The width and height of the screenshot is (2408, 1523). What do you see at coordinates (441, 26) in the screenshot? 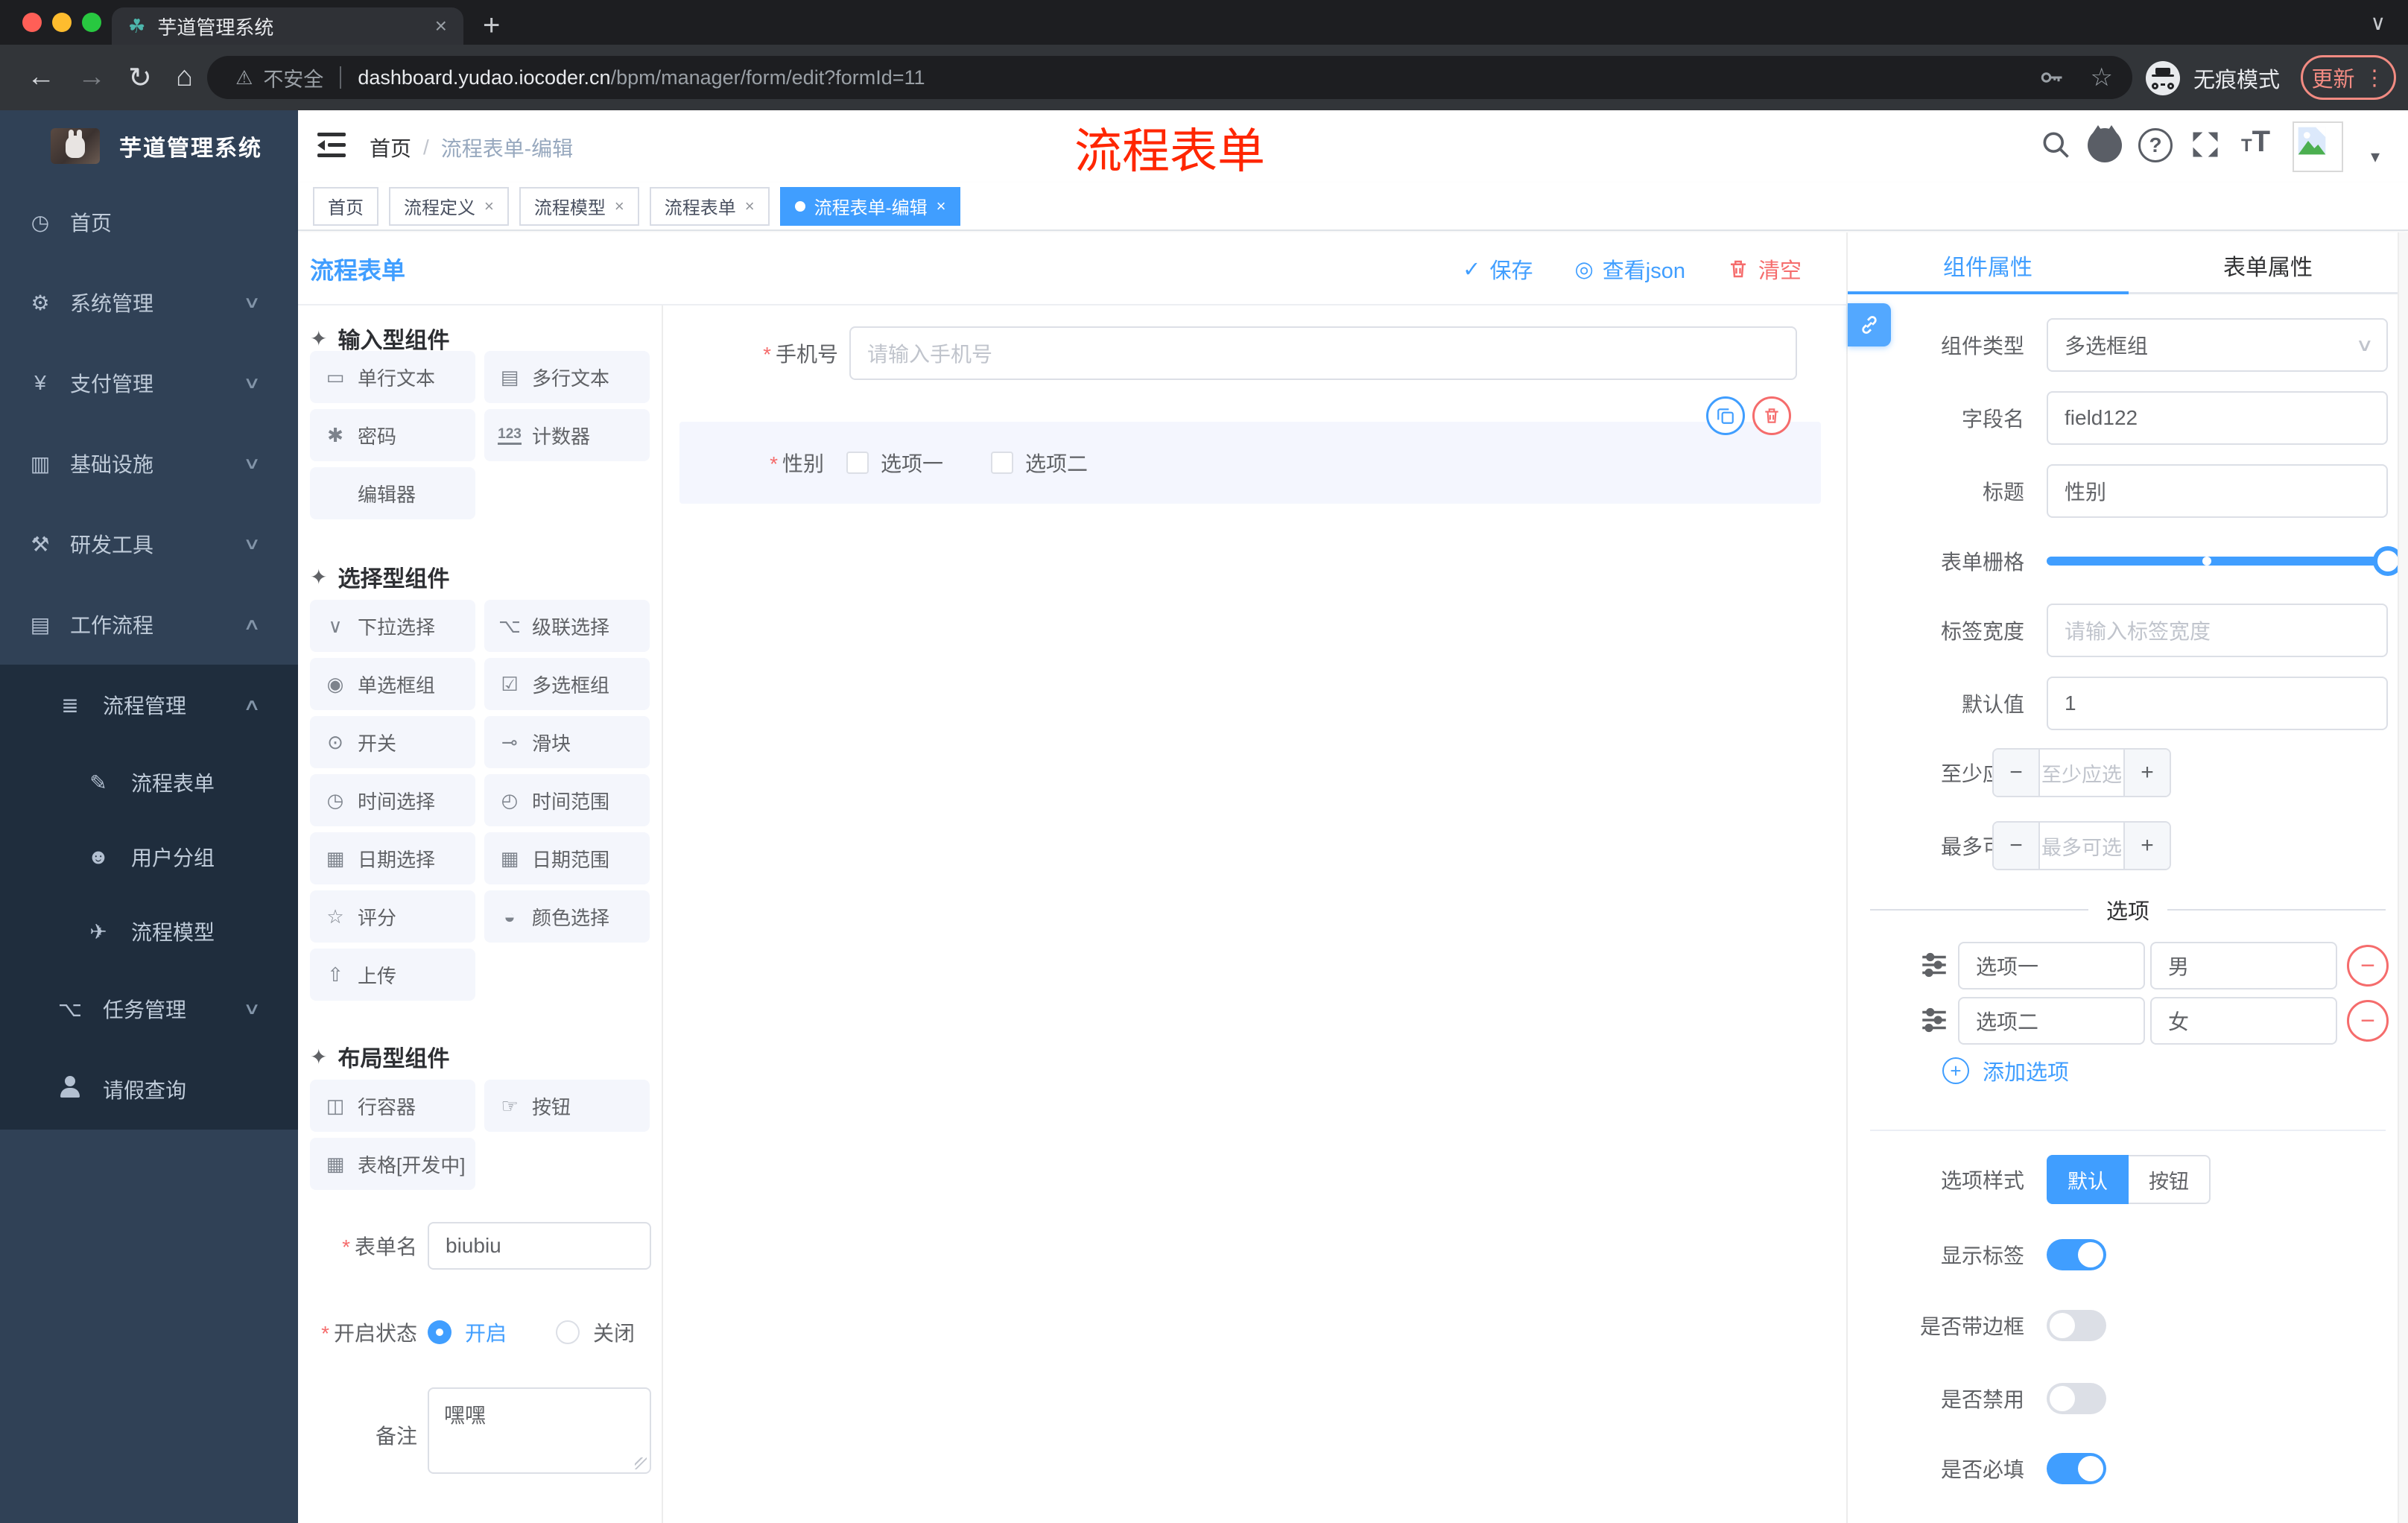
I see `tab-close-icon: ×` at bounding box center [441, 26].